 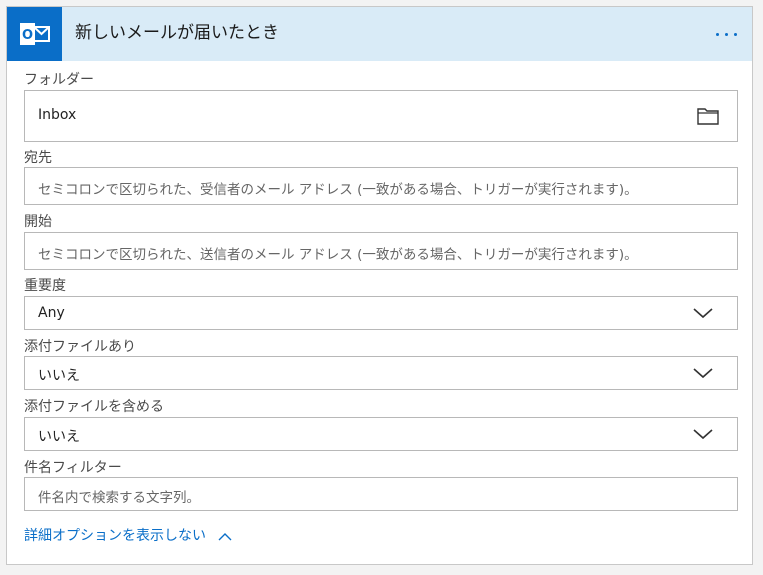 I want to click on include-attachments-label: 添付ファイルを含める, so click(x=94, y=407).